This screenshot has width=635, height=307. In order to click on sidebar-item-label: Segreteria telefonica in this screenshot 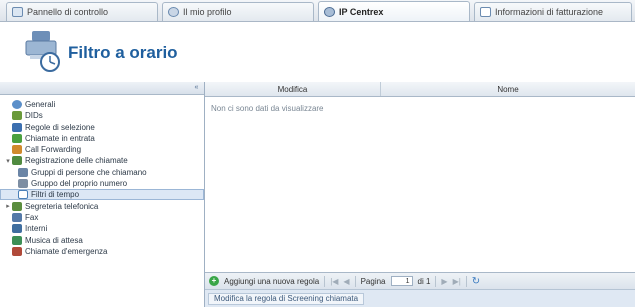, I will do `click(62, 206)`.